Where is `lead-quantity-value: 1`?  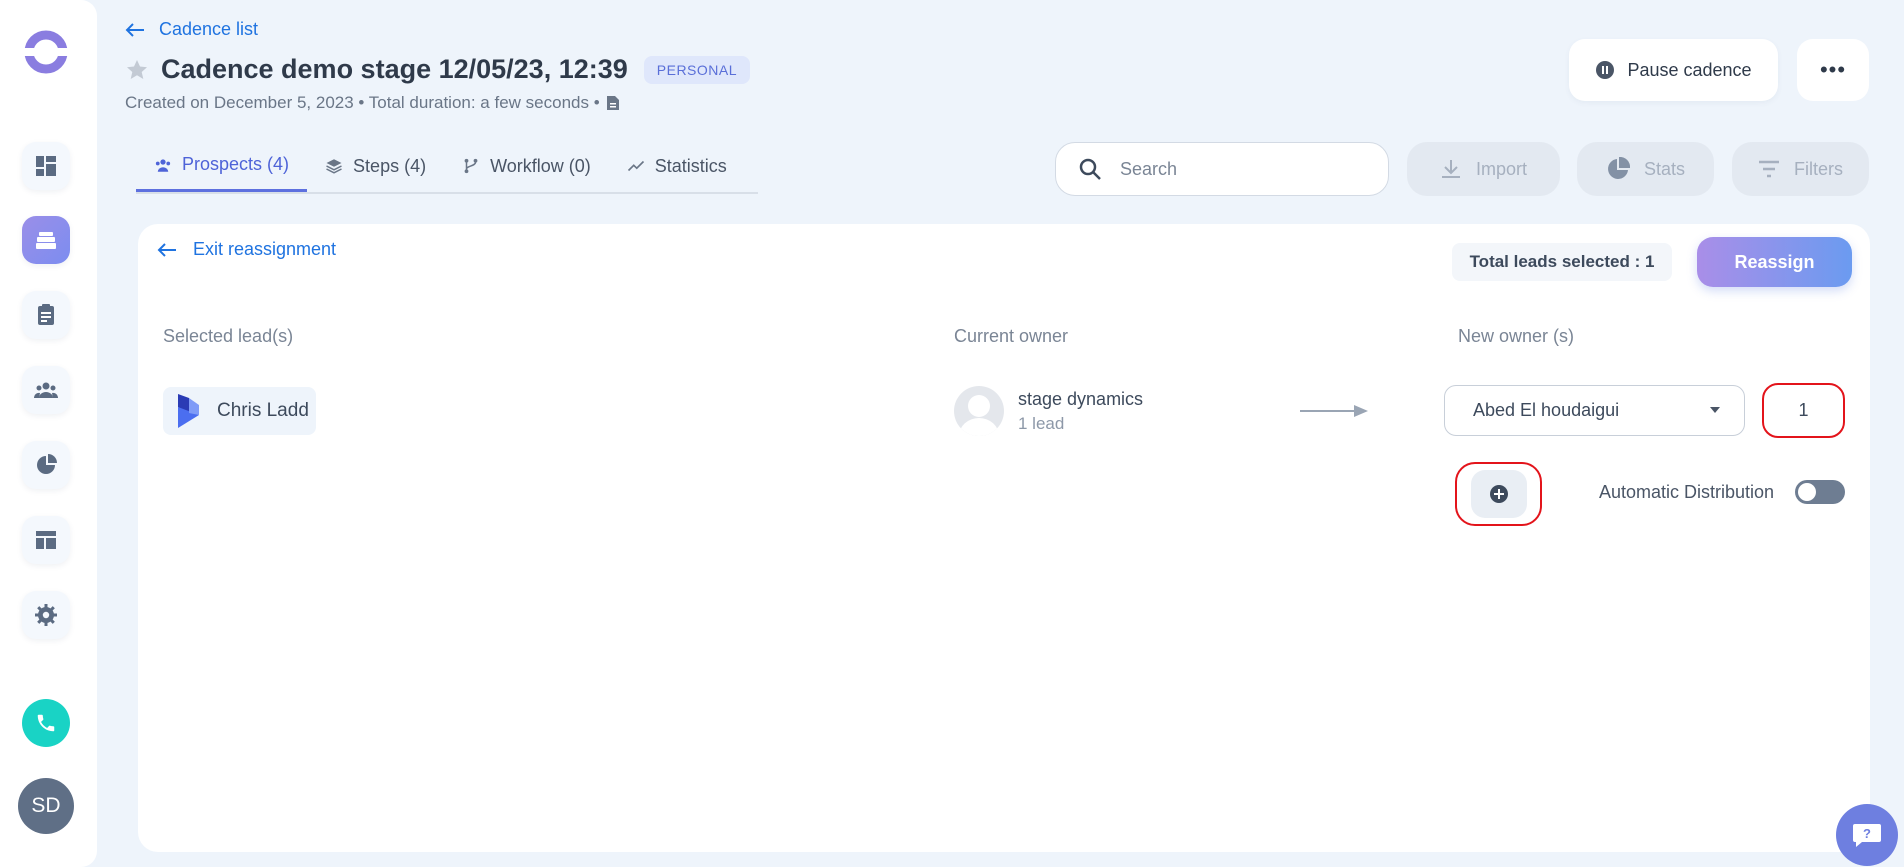
lead-quantity-value: 1 is located at coordinates (1803, 410).